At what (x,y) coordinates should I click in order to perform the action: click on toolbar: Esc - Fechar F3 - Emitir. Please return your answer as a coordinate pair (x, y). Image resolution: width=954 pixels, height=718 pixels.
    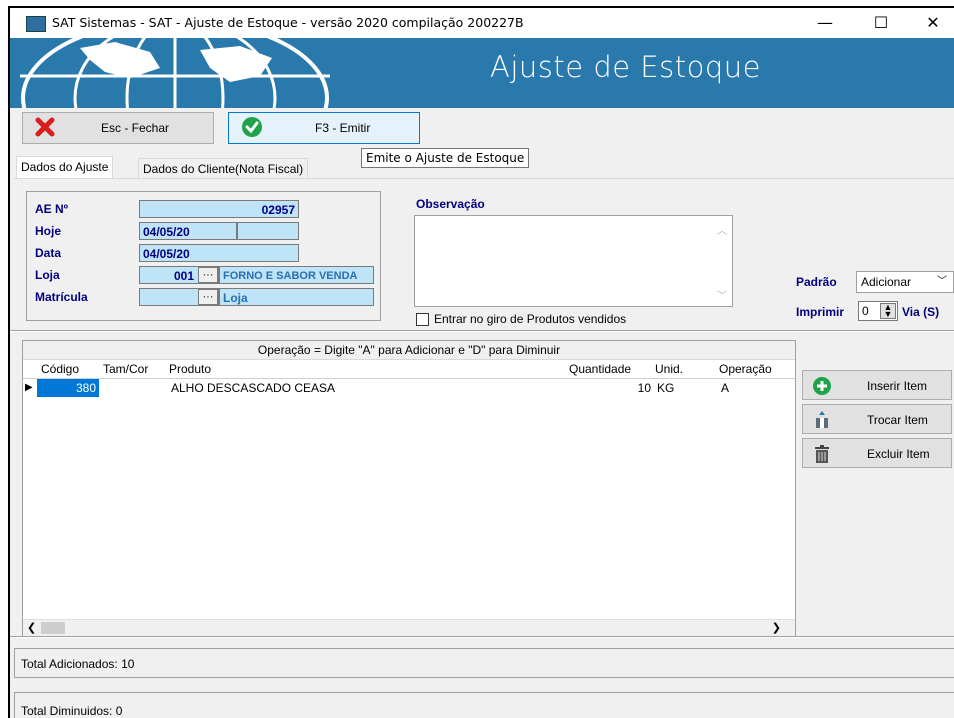
    Looking at the image, I should click on (482, 130).